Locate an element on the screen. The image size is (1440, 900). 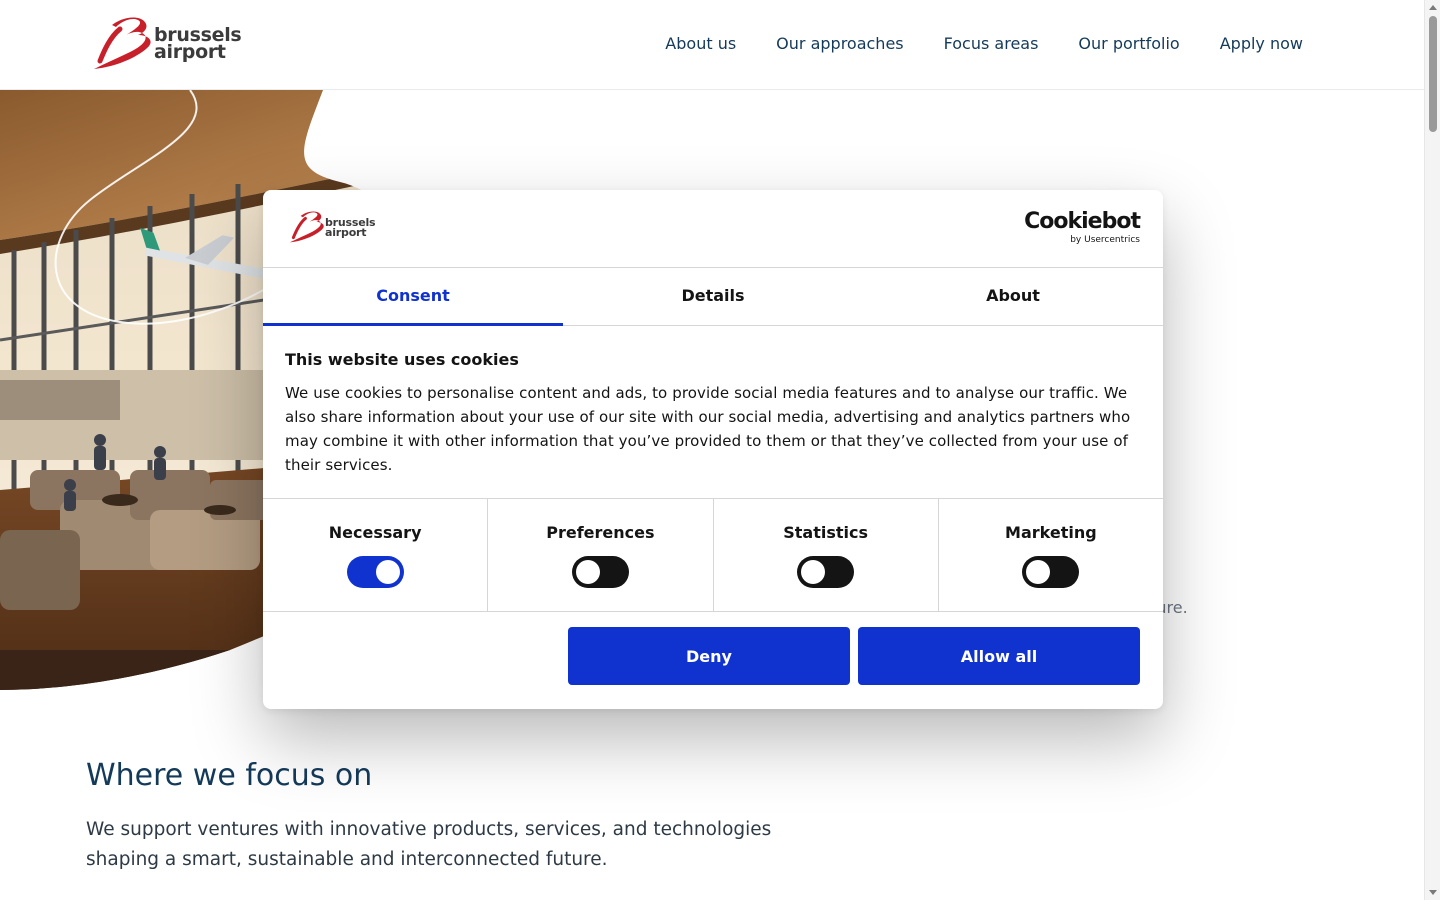
toggle-preferences is located at coordinates (600, 572).